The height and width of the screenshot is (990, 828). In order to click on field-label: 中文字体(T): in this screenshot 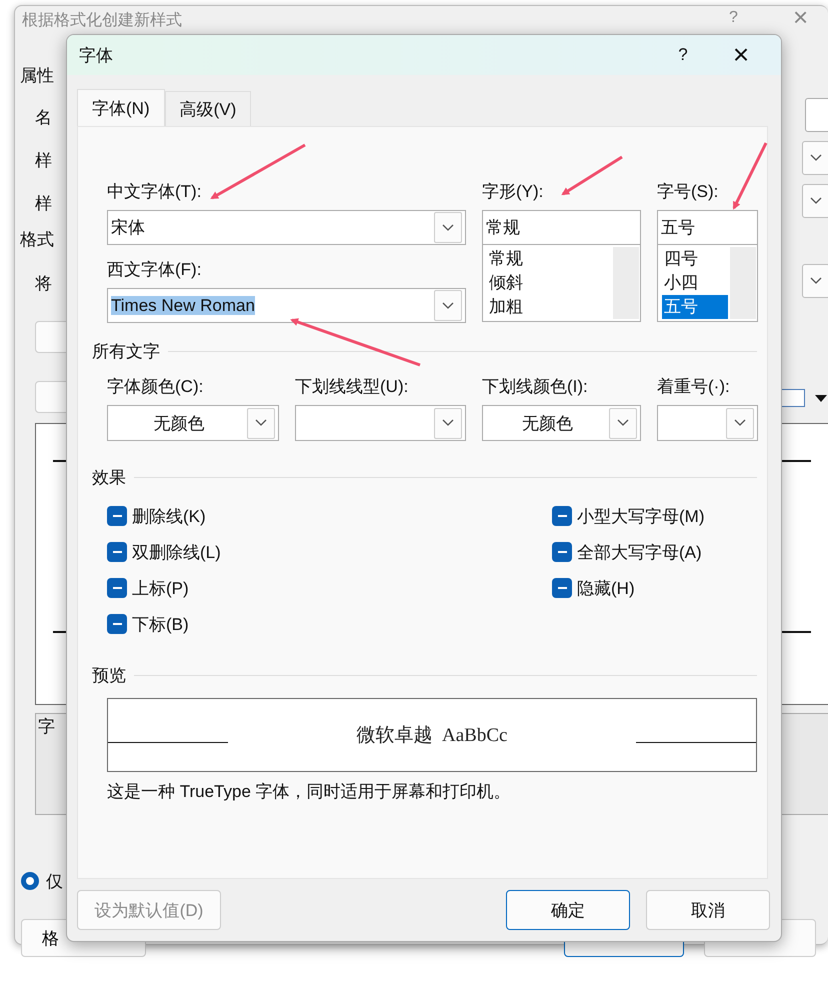, I will do `click(154, 192)`.